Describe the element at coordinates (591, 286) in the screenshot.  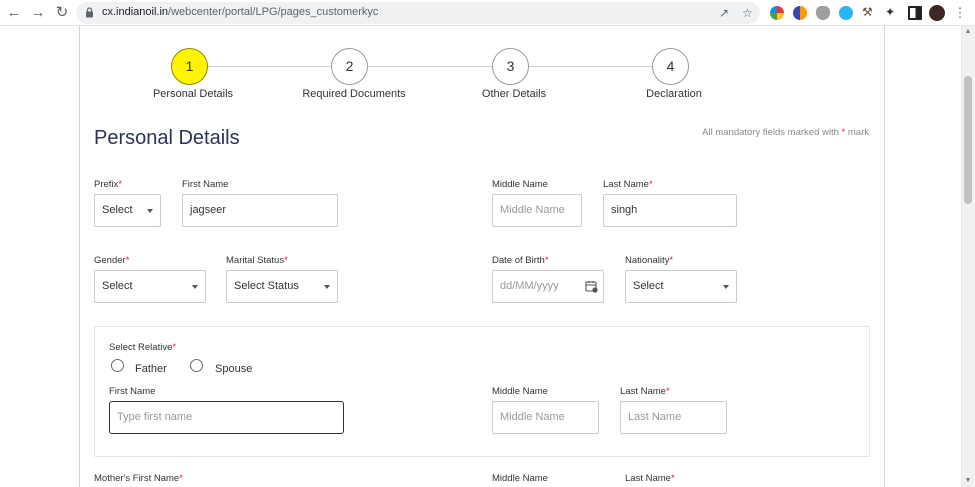
I see `calendar-icon` at that location.